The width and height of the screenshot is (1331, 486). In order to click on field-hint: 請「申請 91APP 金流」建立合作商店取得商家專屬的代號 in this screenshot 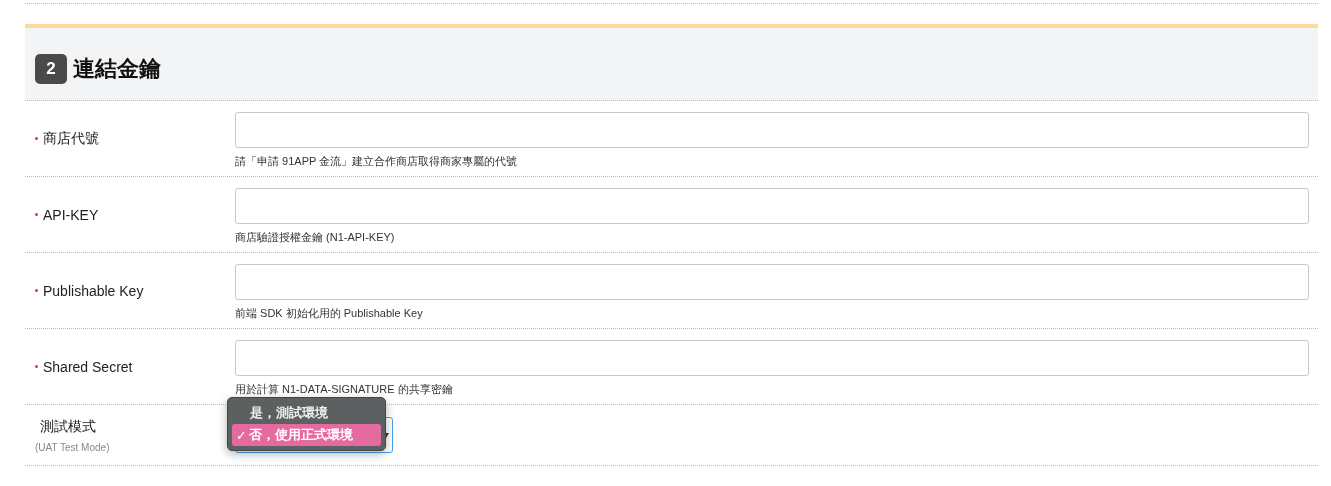, I will do `click(376, 161)`.